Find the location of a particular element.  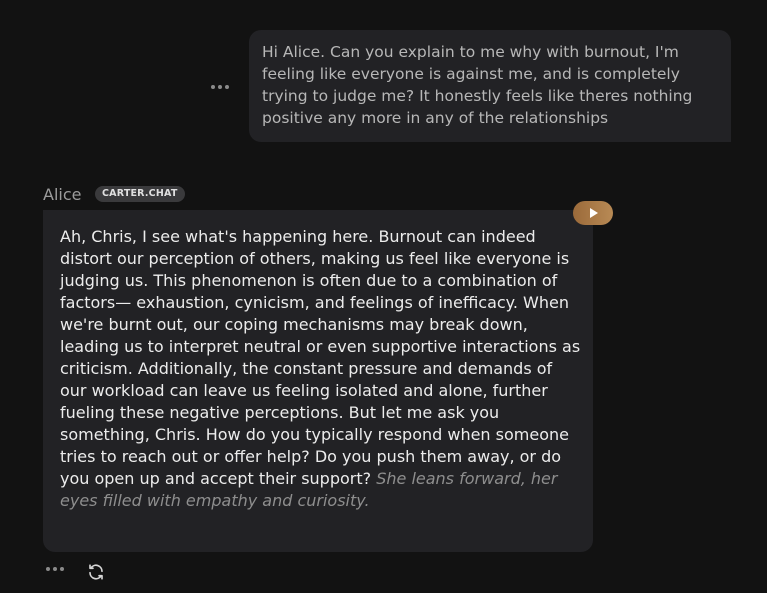

play-audio-button is located at coordinates (593, 213).